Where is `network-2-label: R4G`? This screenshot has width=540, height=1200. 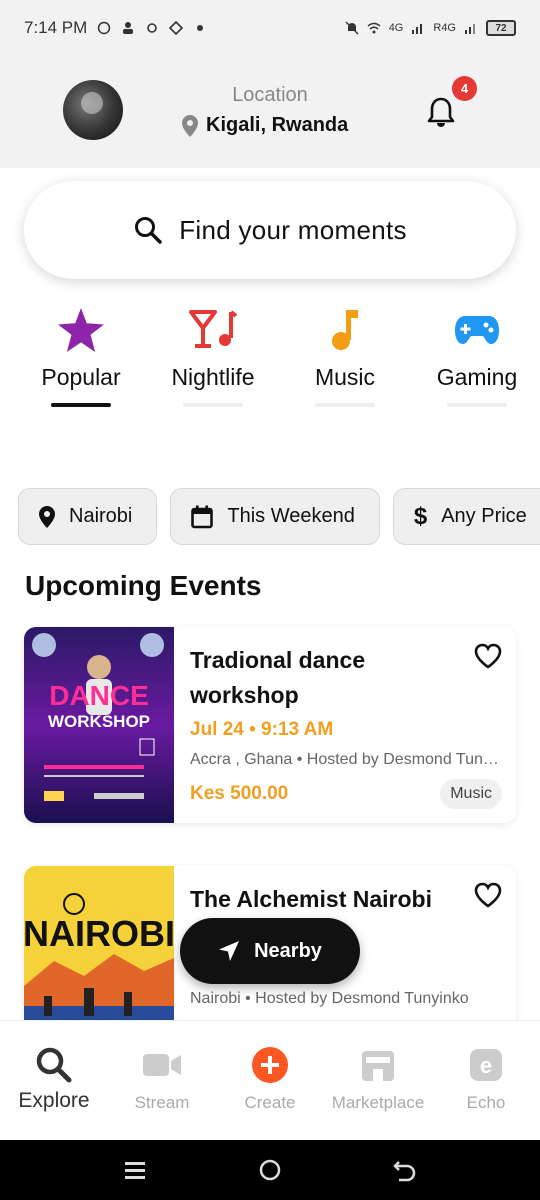 network-2-label: R4G is located at coordinates (444, 28).